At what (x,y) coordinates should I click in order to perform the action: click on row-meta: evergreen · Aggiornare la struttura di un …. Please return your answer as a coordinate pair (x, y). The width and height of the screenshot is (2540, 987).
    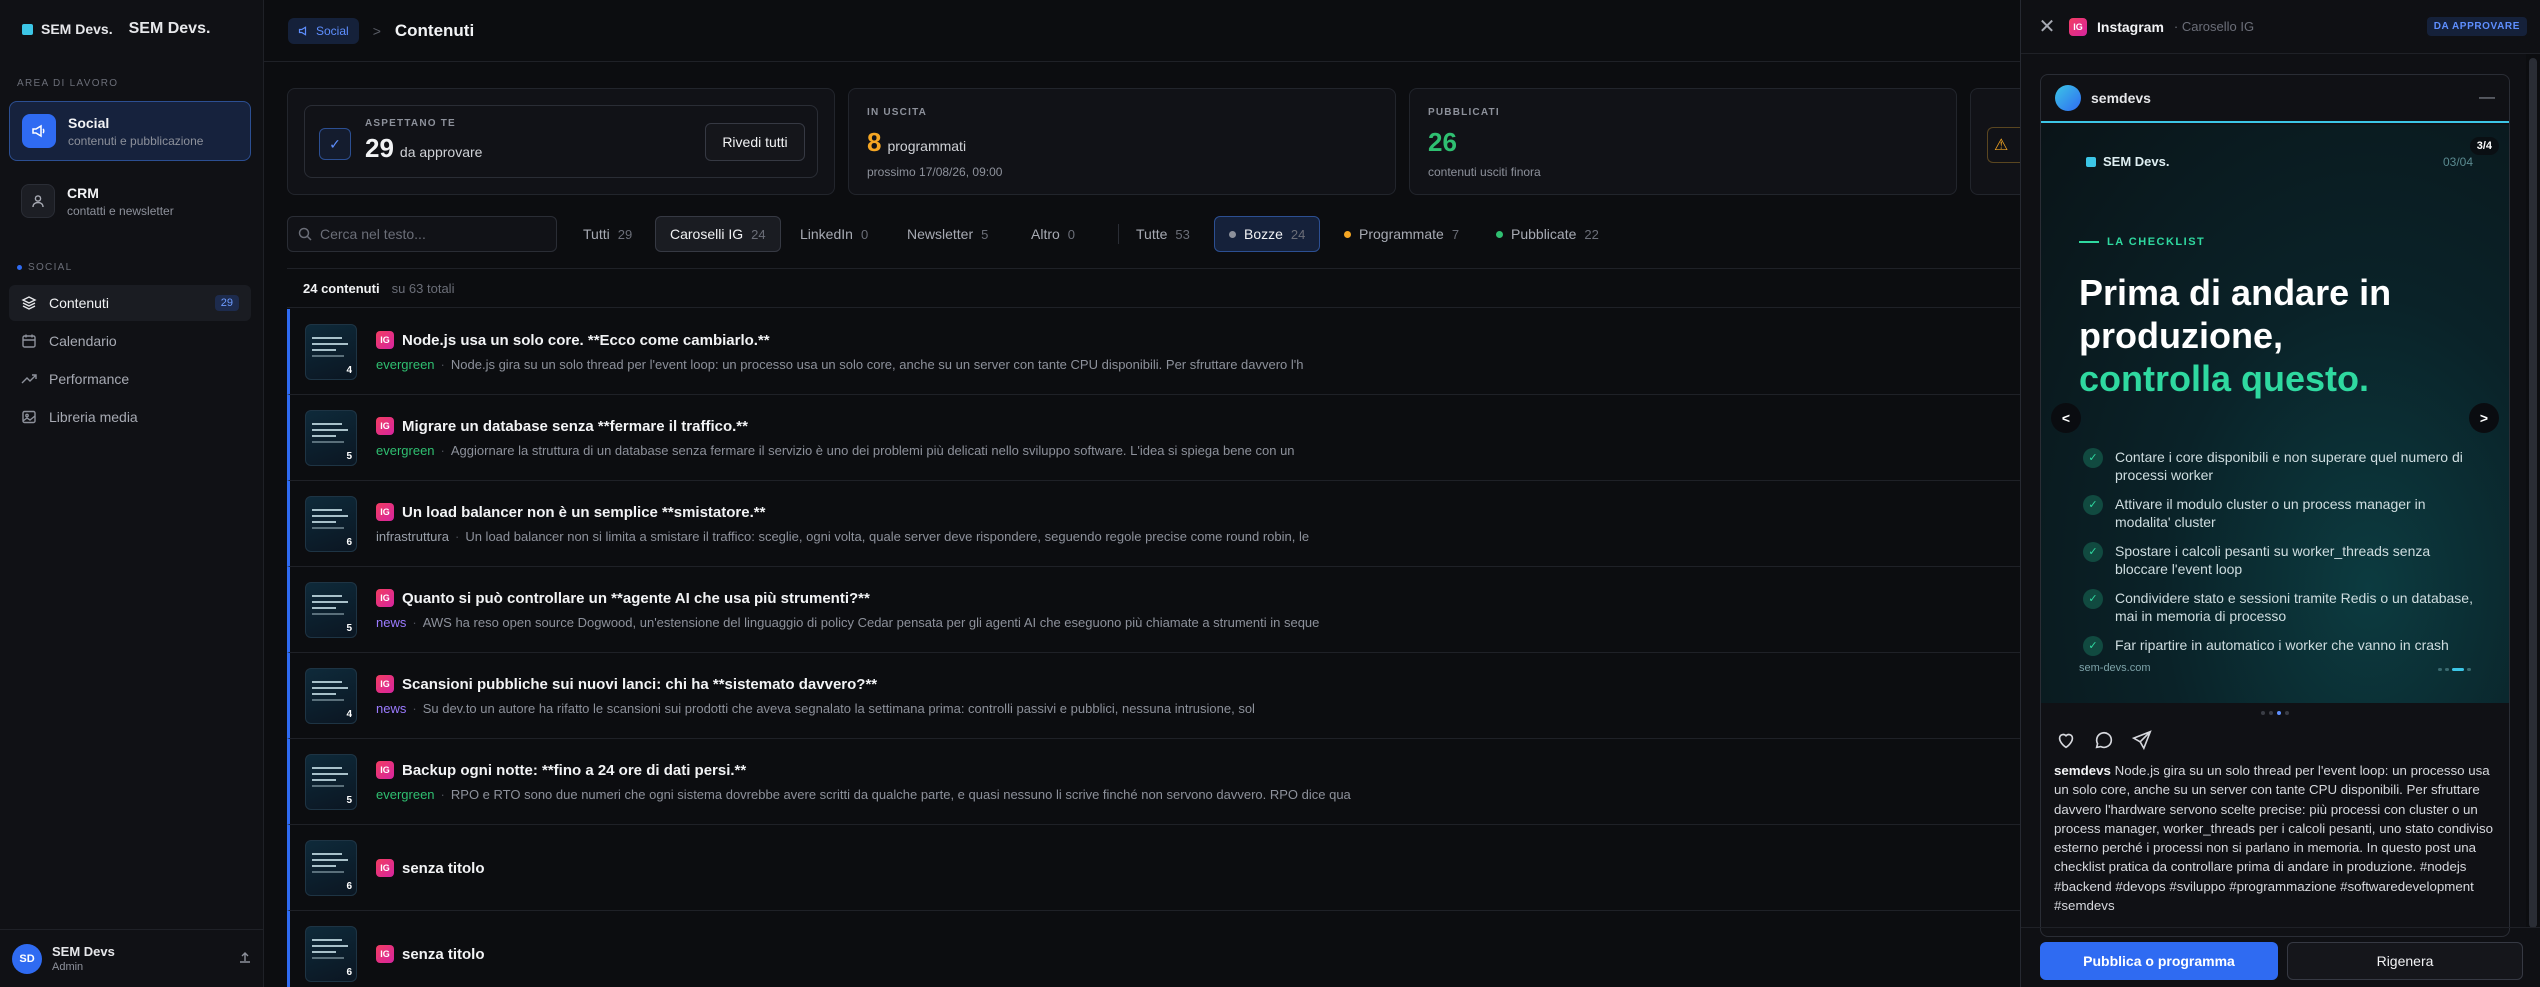
    Looking at the image, I should click on (835, 450).